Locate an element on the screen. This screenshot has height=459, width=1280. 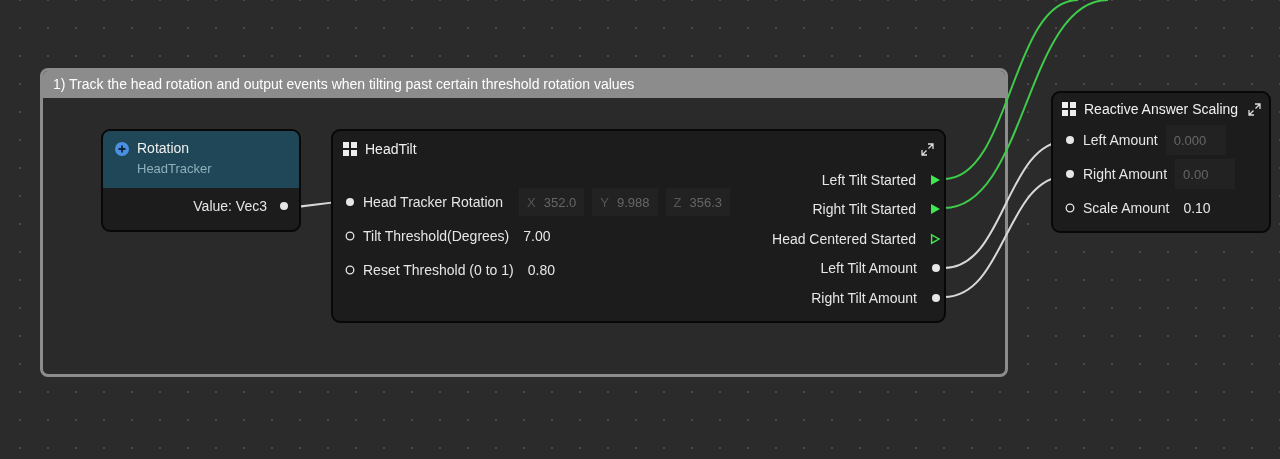
node-subtitle: HeadTracker is located at coordinates (174, 168).